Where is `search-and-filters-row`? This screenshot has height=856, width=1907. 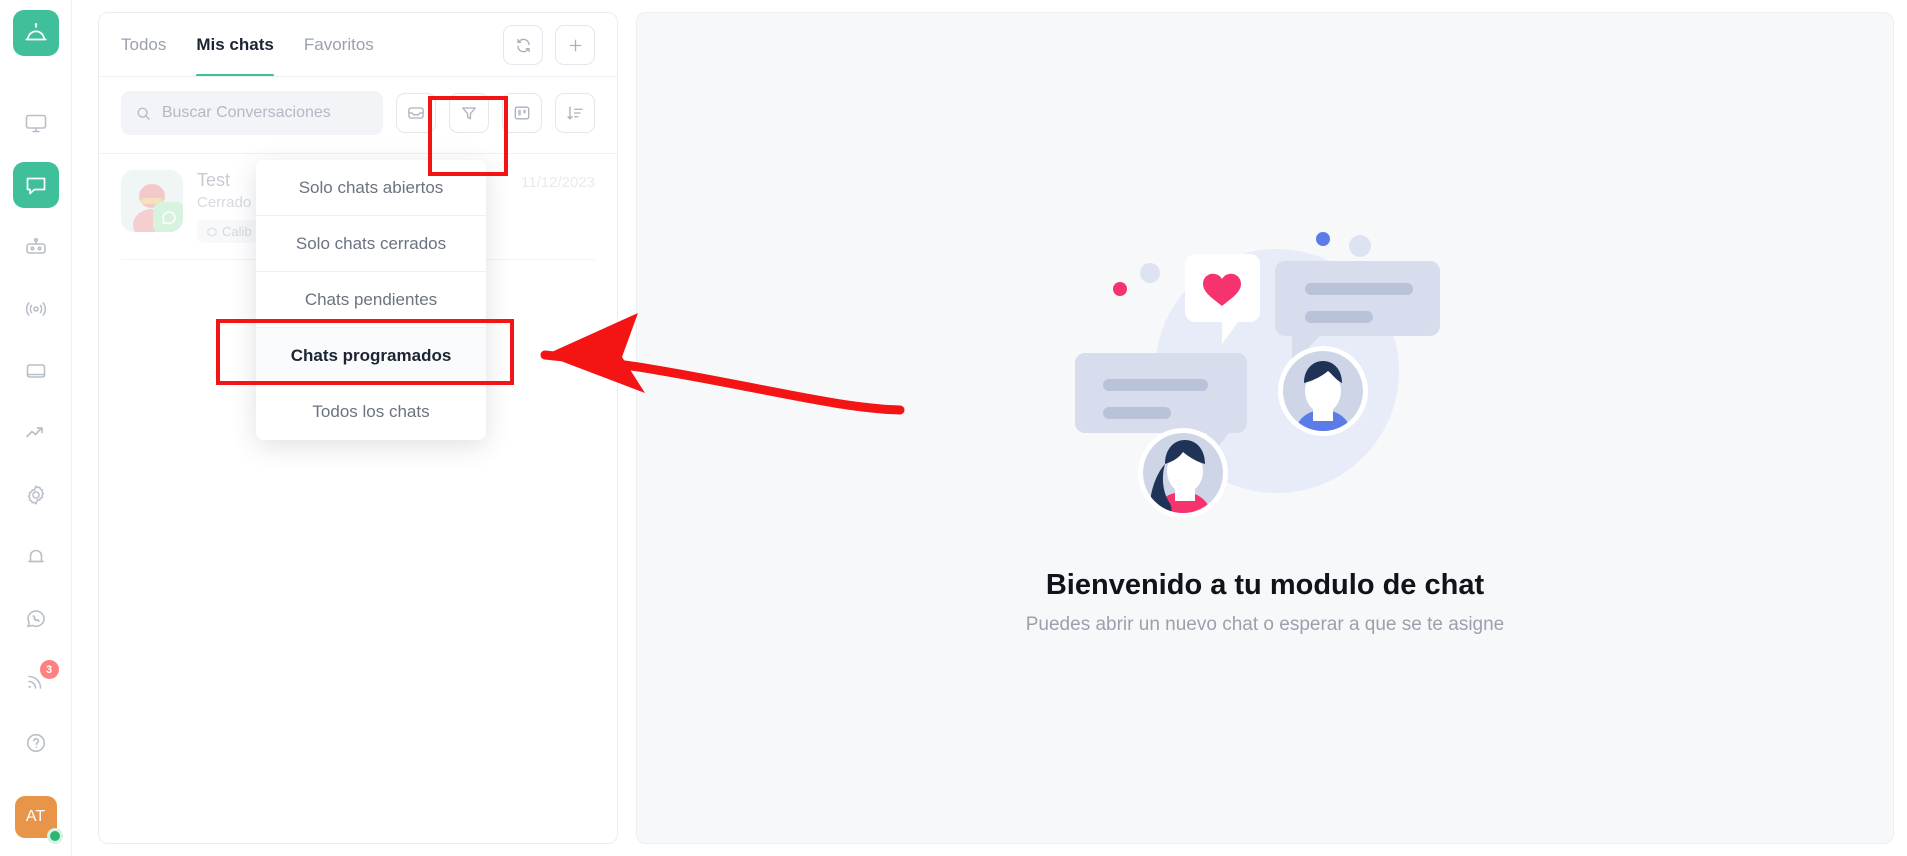
search-and-filters-row is located at coordinates (358, 106).